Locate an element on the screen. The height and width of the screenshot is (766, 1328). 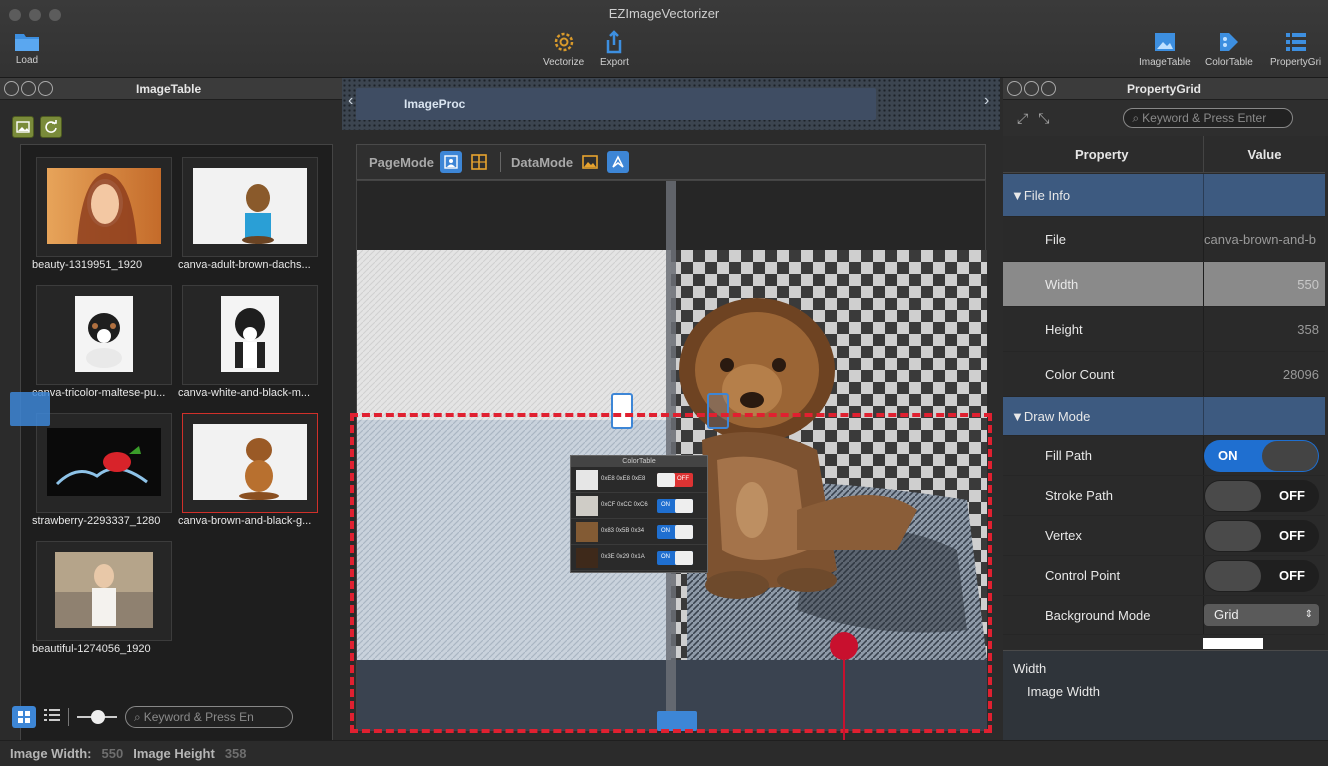
toggle-knob is located at coordinates (1290, 455).